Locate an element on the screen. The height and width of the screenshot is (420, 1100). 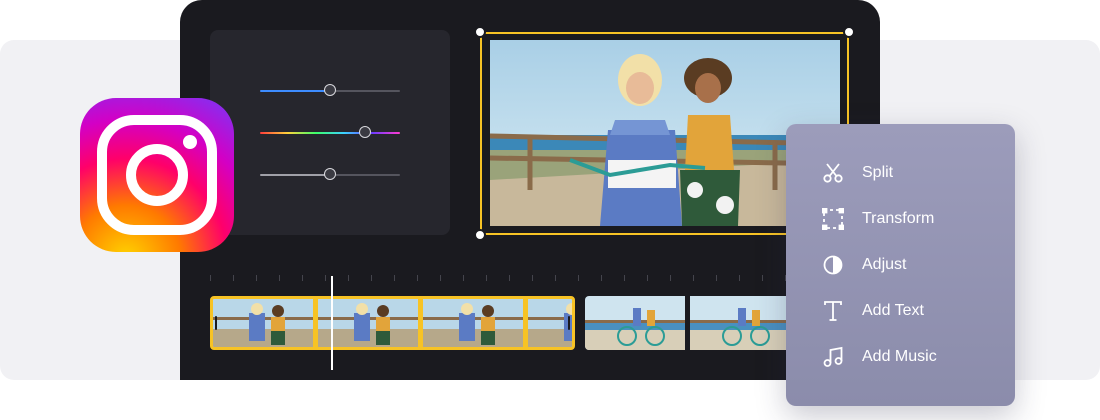
adjust-panel is located at coordinates (330, 132).